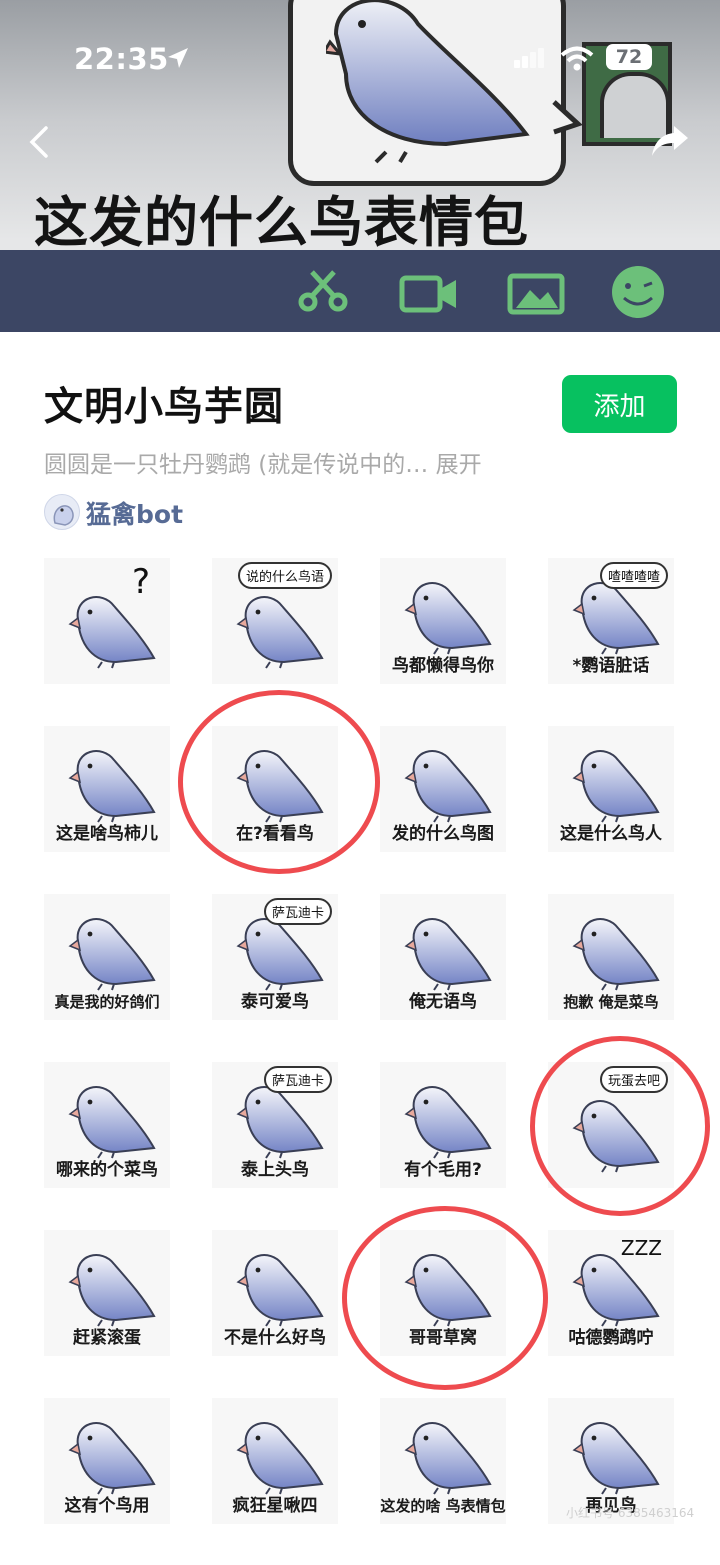 The image size is (720, 1565). I want to click on sticker-caption: 不是什么好鸟, so click(275, 1338).